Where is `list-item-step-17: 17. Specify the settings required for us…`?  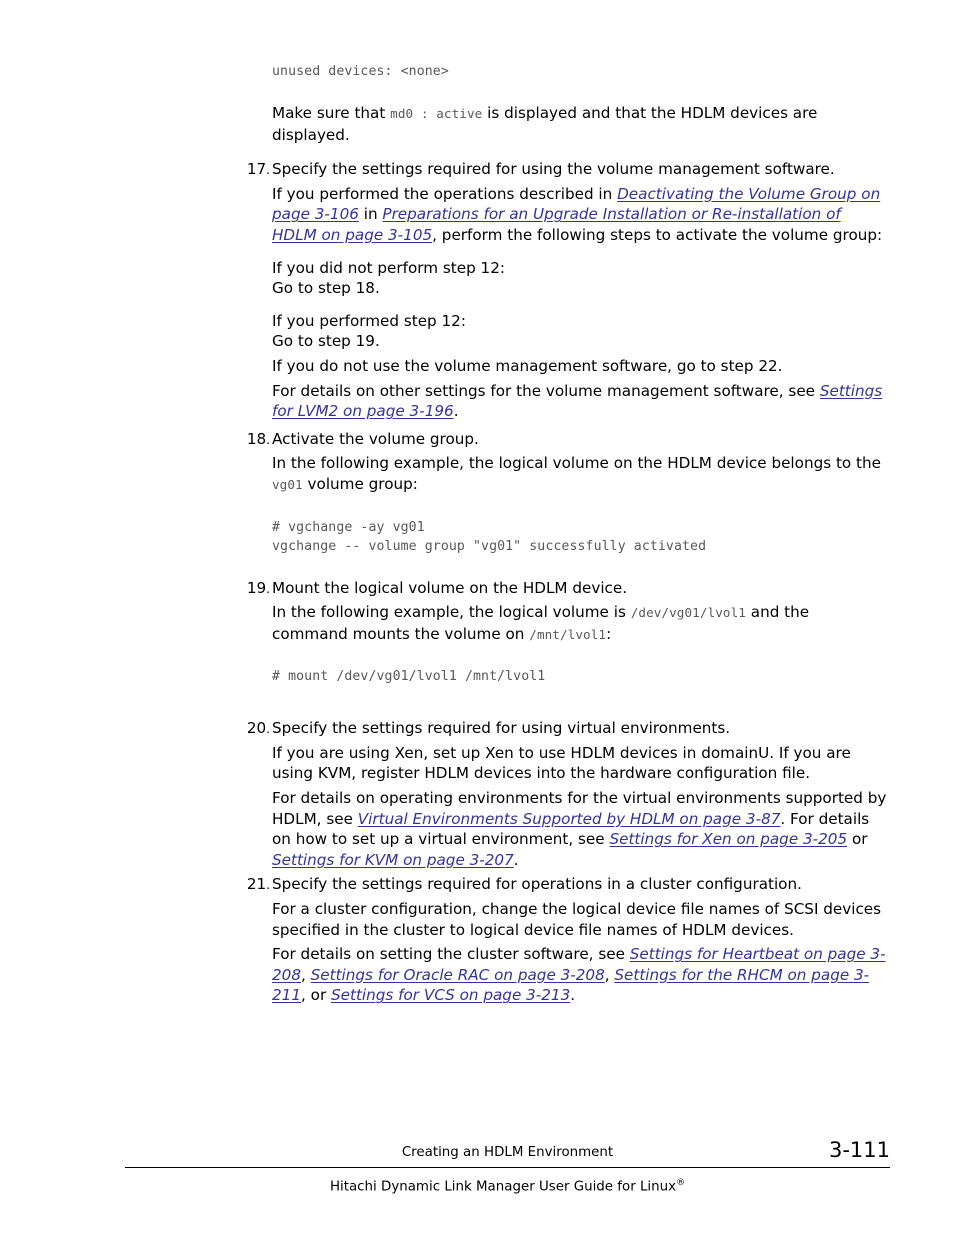 list-item-step-17: 17. Specify the settings required for us… is located at coordinates (564, 290).